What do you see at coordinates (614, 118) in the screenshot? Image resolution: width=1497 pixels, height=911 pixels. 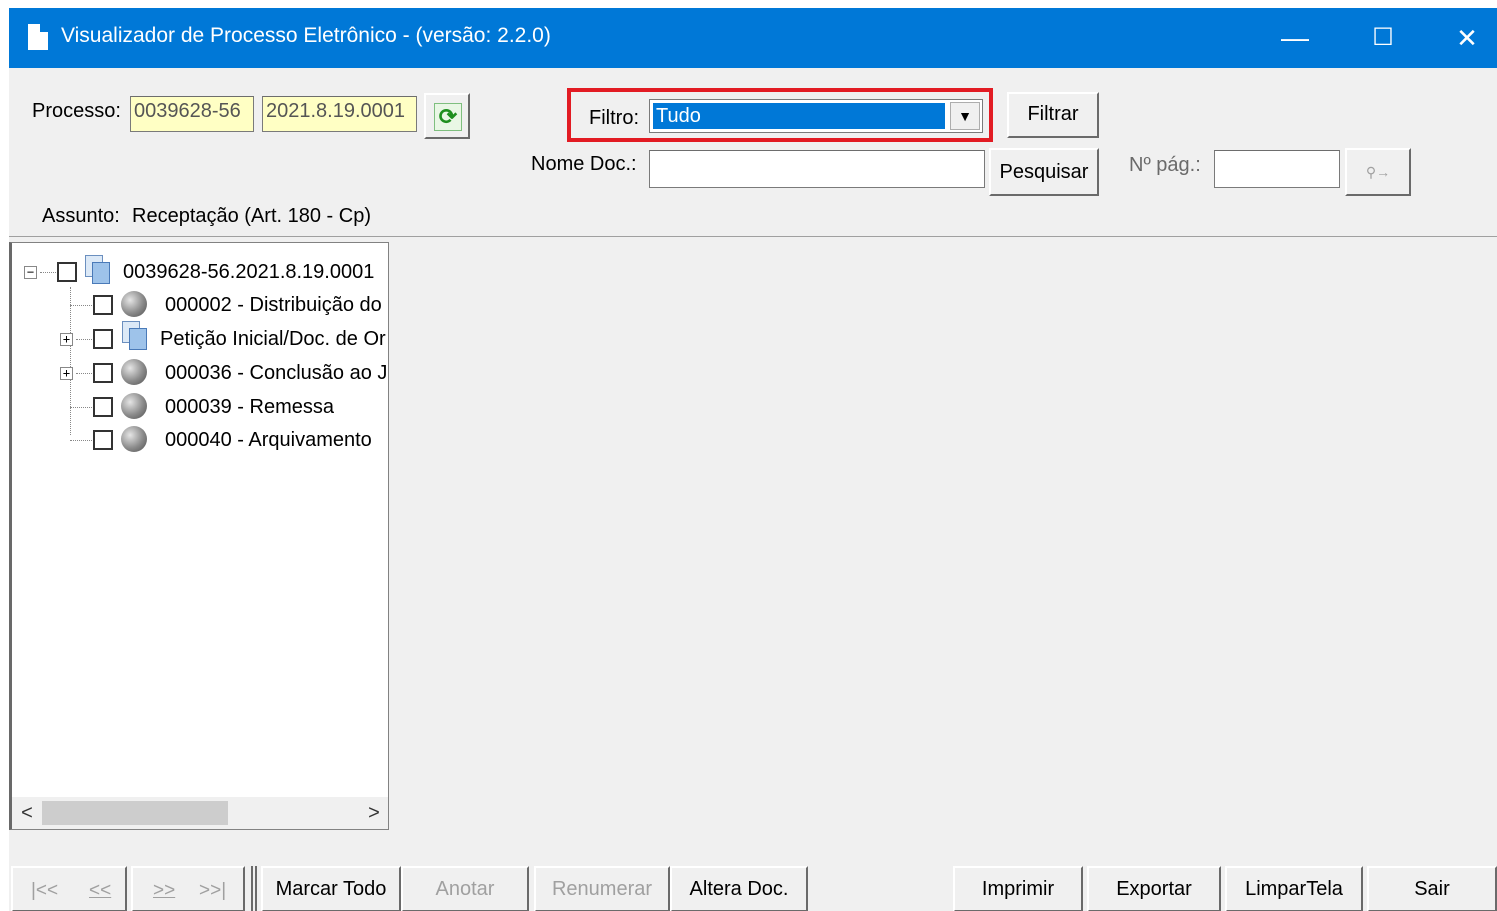 I see `filtro-label: Filtro:` at bounding box center [614, 118].